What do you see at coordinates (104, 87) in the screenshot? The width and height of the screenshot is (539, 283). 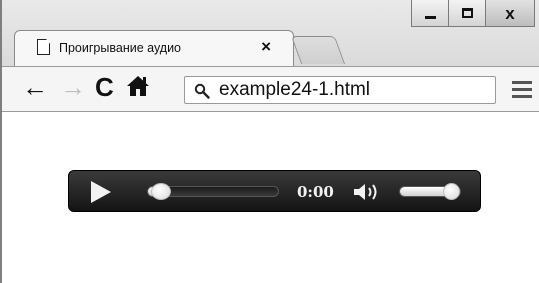 I see `reload-button: C` at bounding box center [104, 87].